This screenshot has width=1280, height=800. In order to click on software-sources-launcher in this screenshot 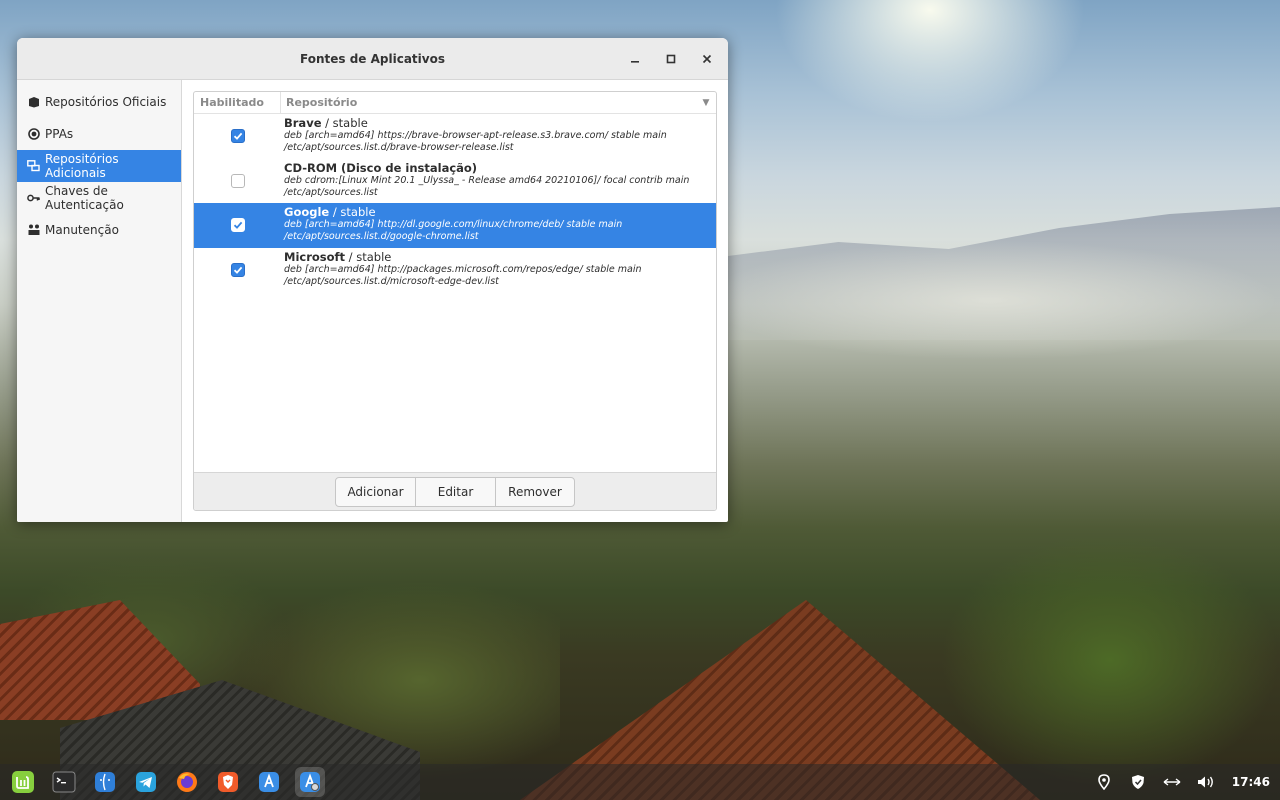, I will do `click(310, 782)`.